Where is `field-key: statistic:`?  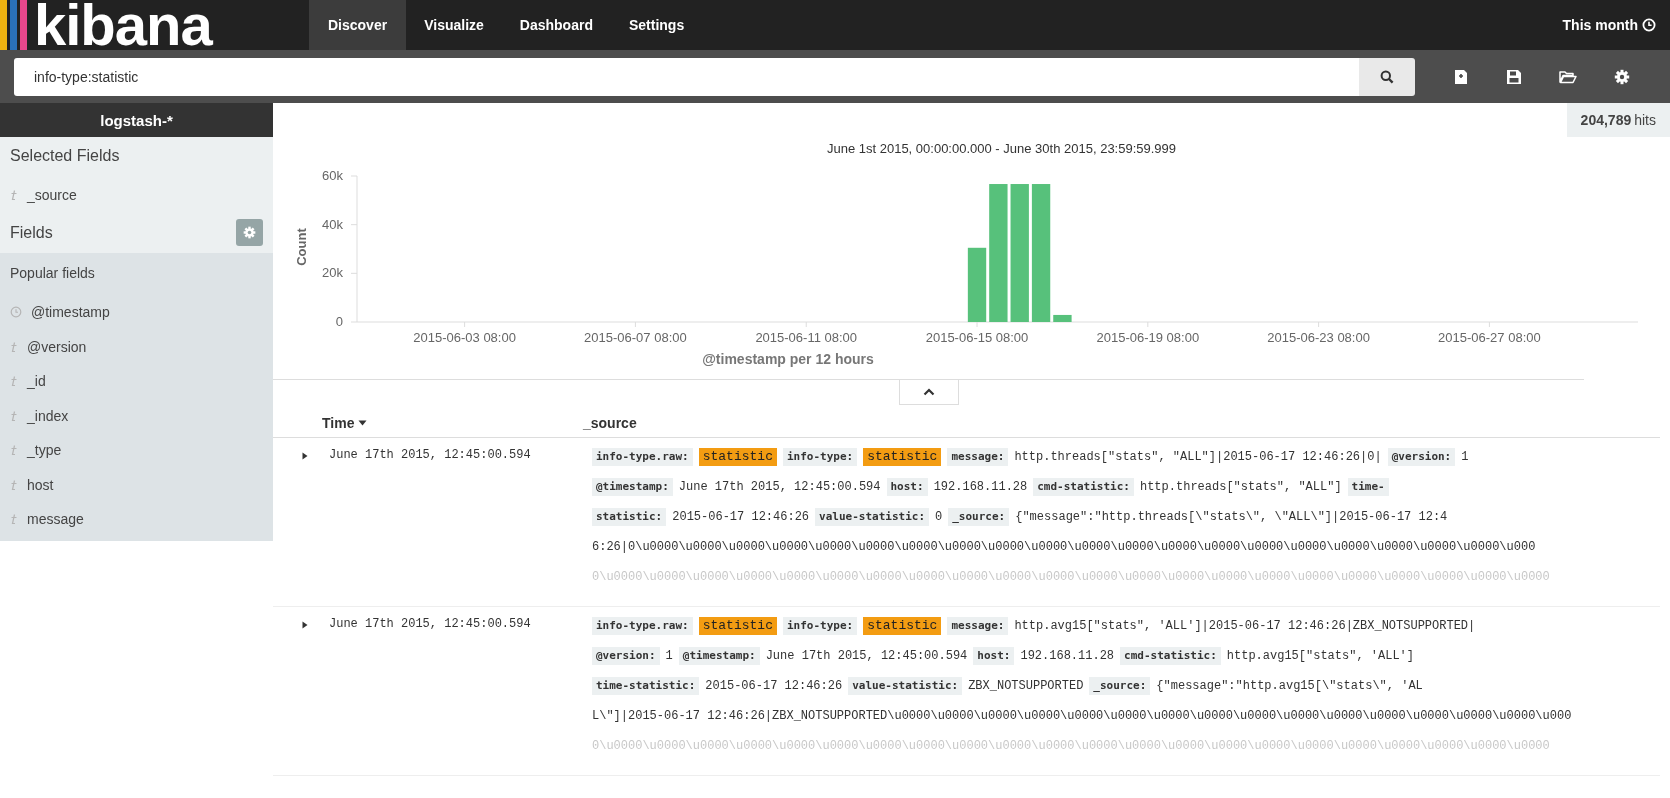 field-key: statistic: is located at coordinates (629, 517).